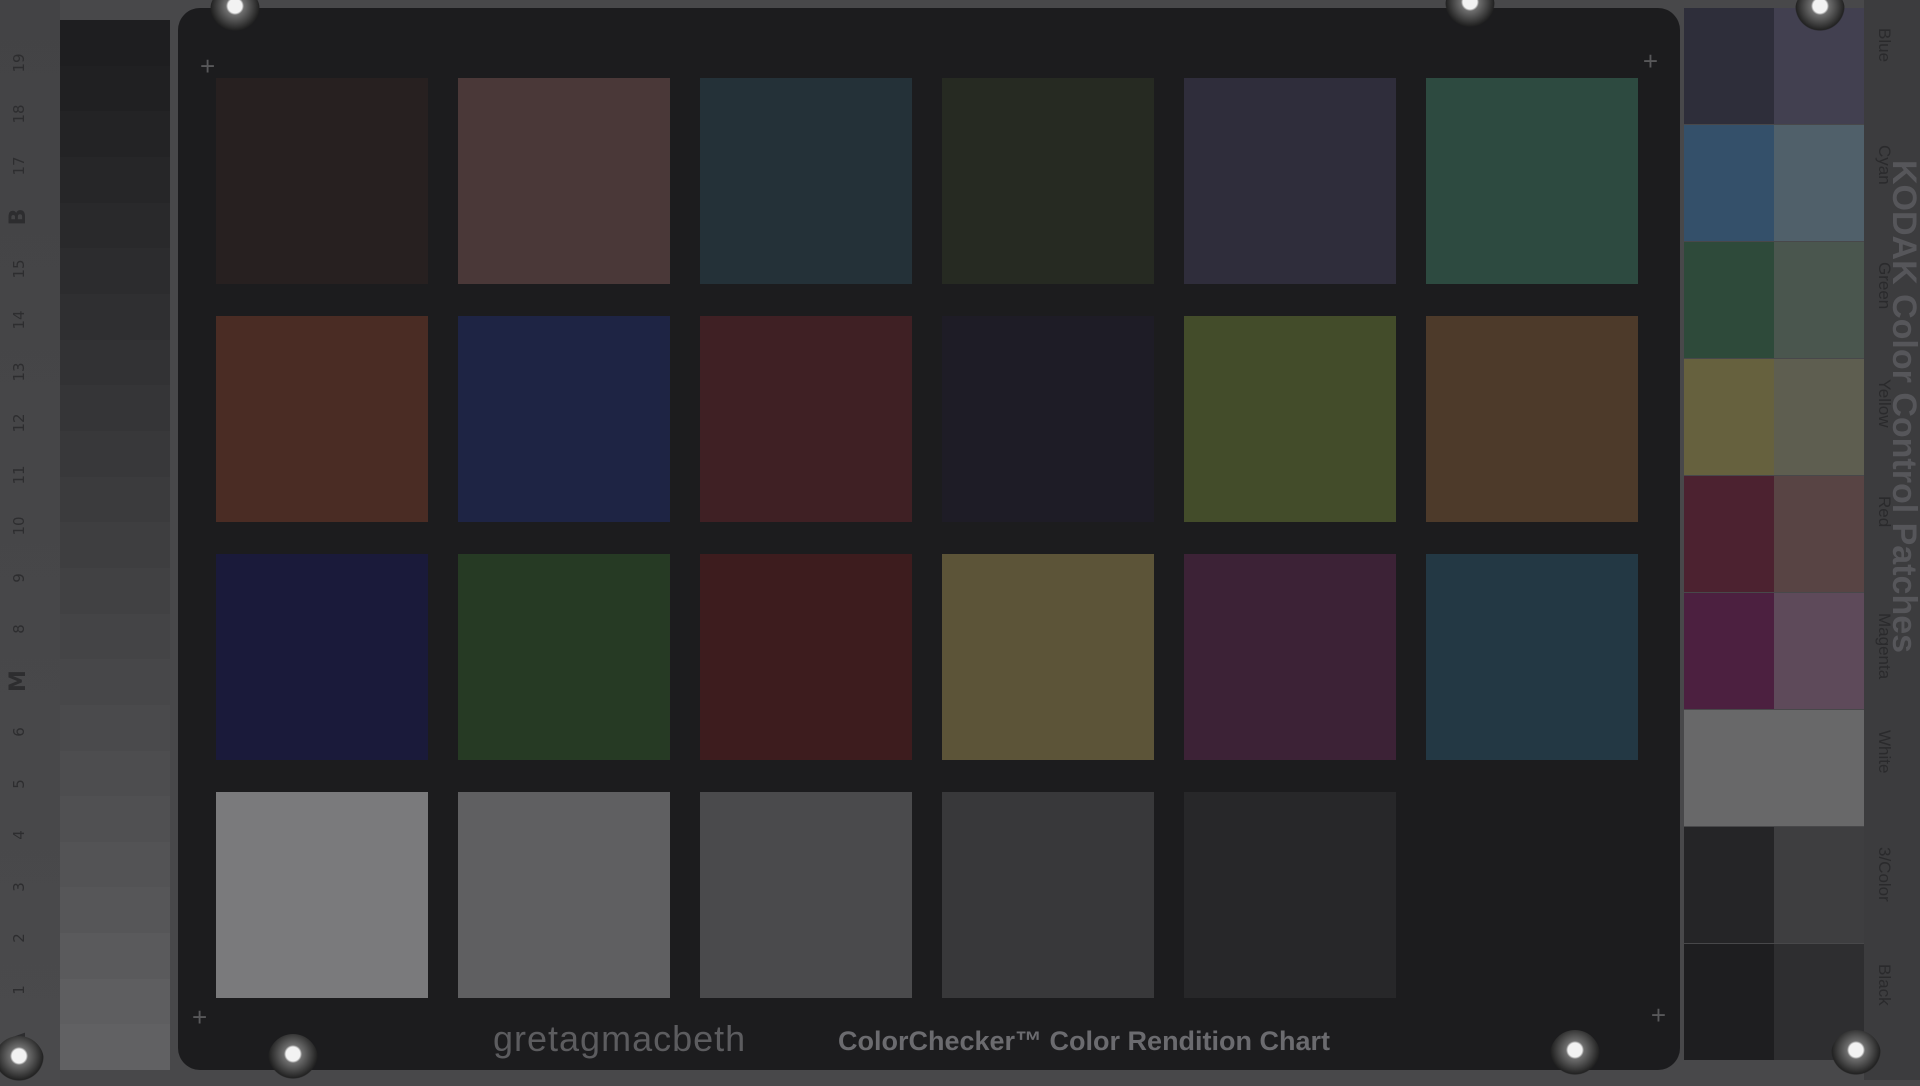  What do you see at coordinates (19, 577) in the screenshot?
I see `ruler-tick-label: 9` at bounding box center [19, 577].